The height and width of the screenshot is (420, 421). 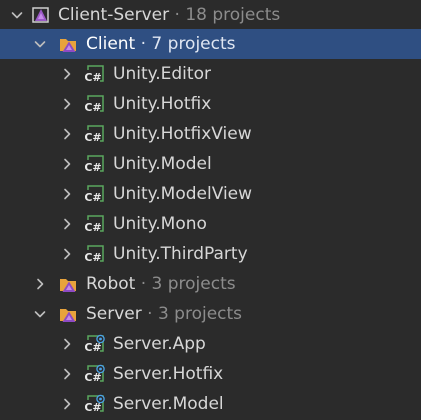 What do you see at coordinates (162, 74) in the screenshot?
I see `project-name: Unity.Editor` at bounding box center [162, 74].